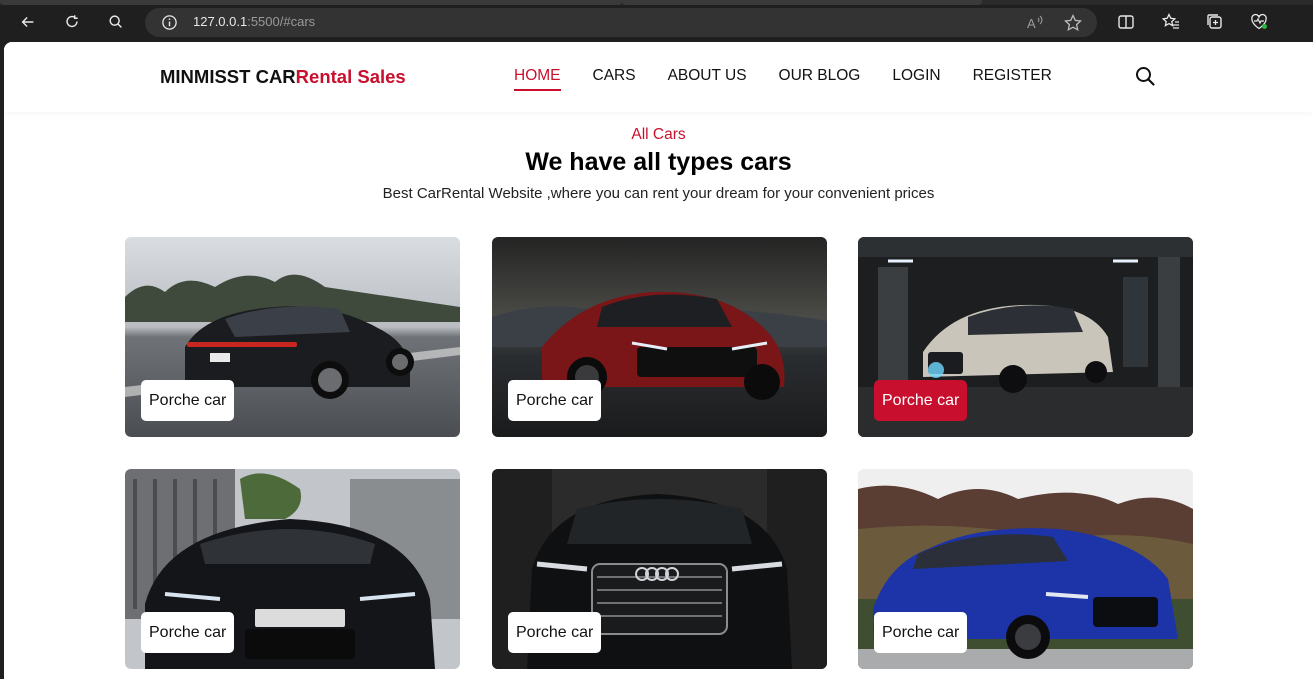  What do you see at coordinates (1012, 79) in the screenshot?
I see `nav-register: REGISTER` at bounding box center [1012, 79].